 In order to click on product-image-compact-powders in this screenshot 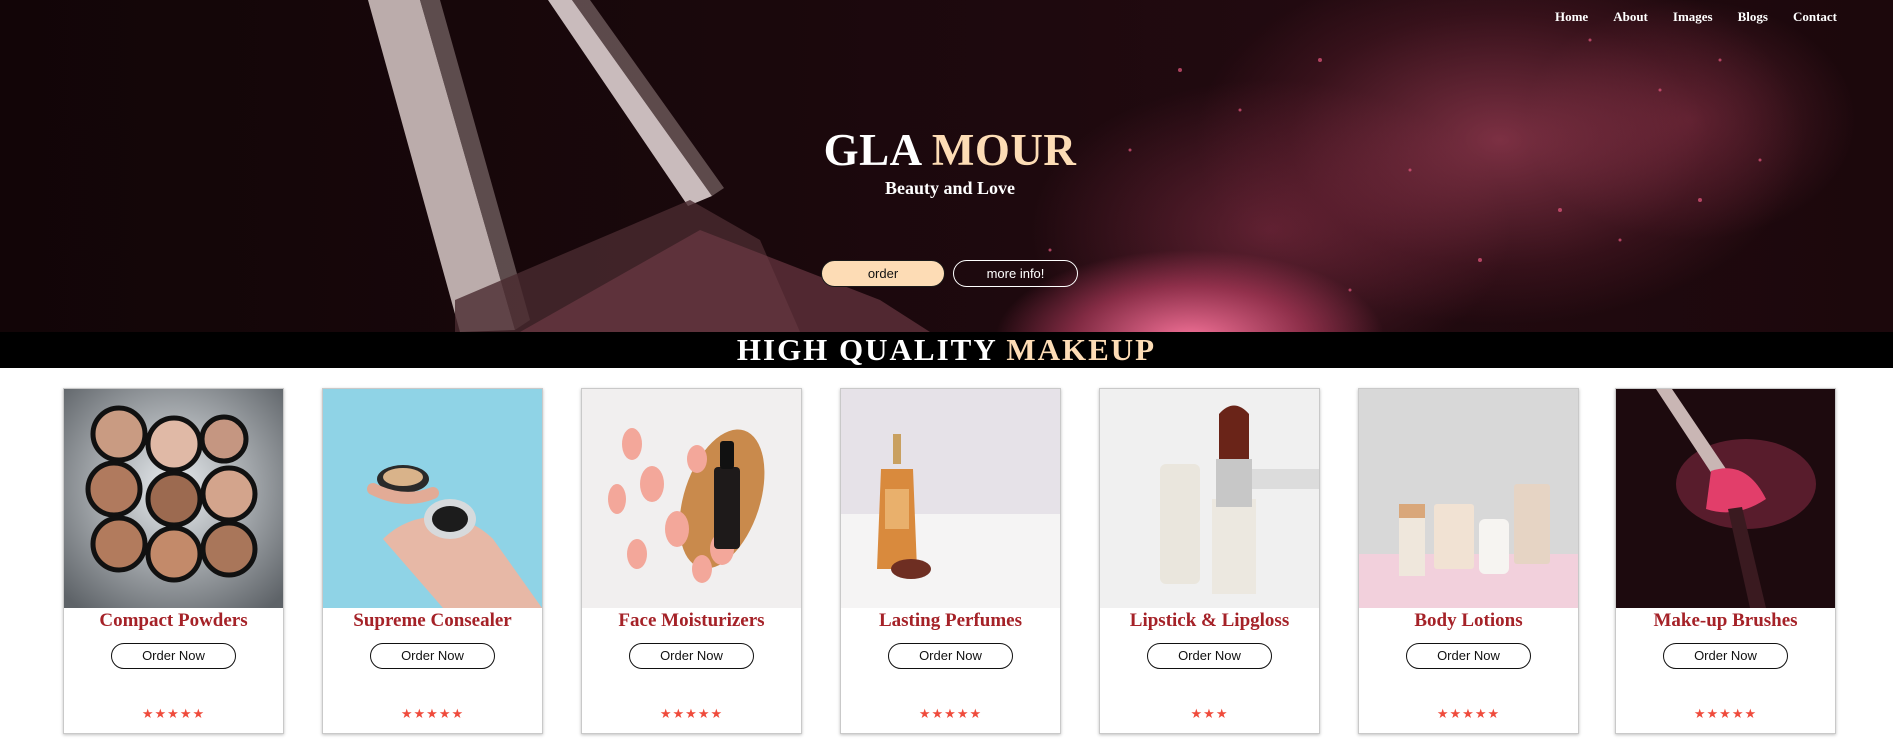, I will do `click(173, 498)`.